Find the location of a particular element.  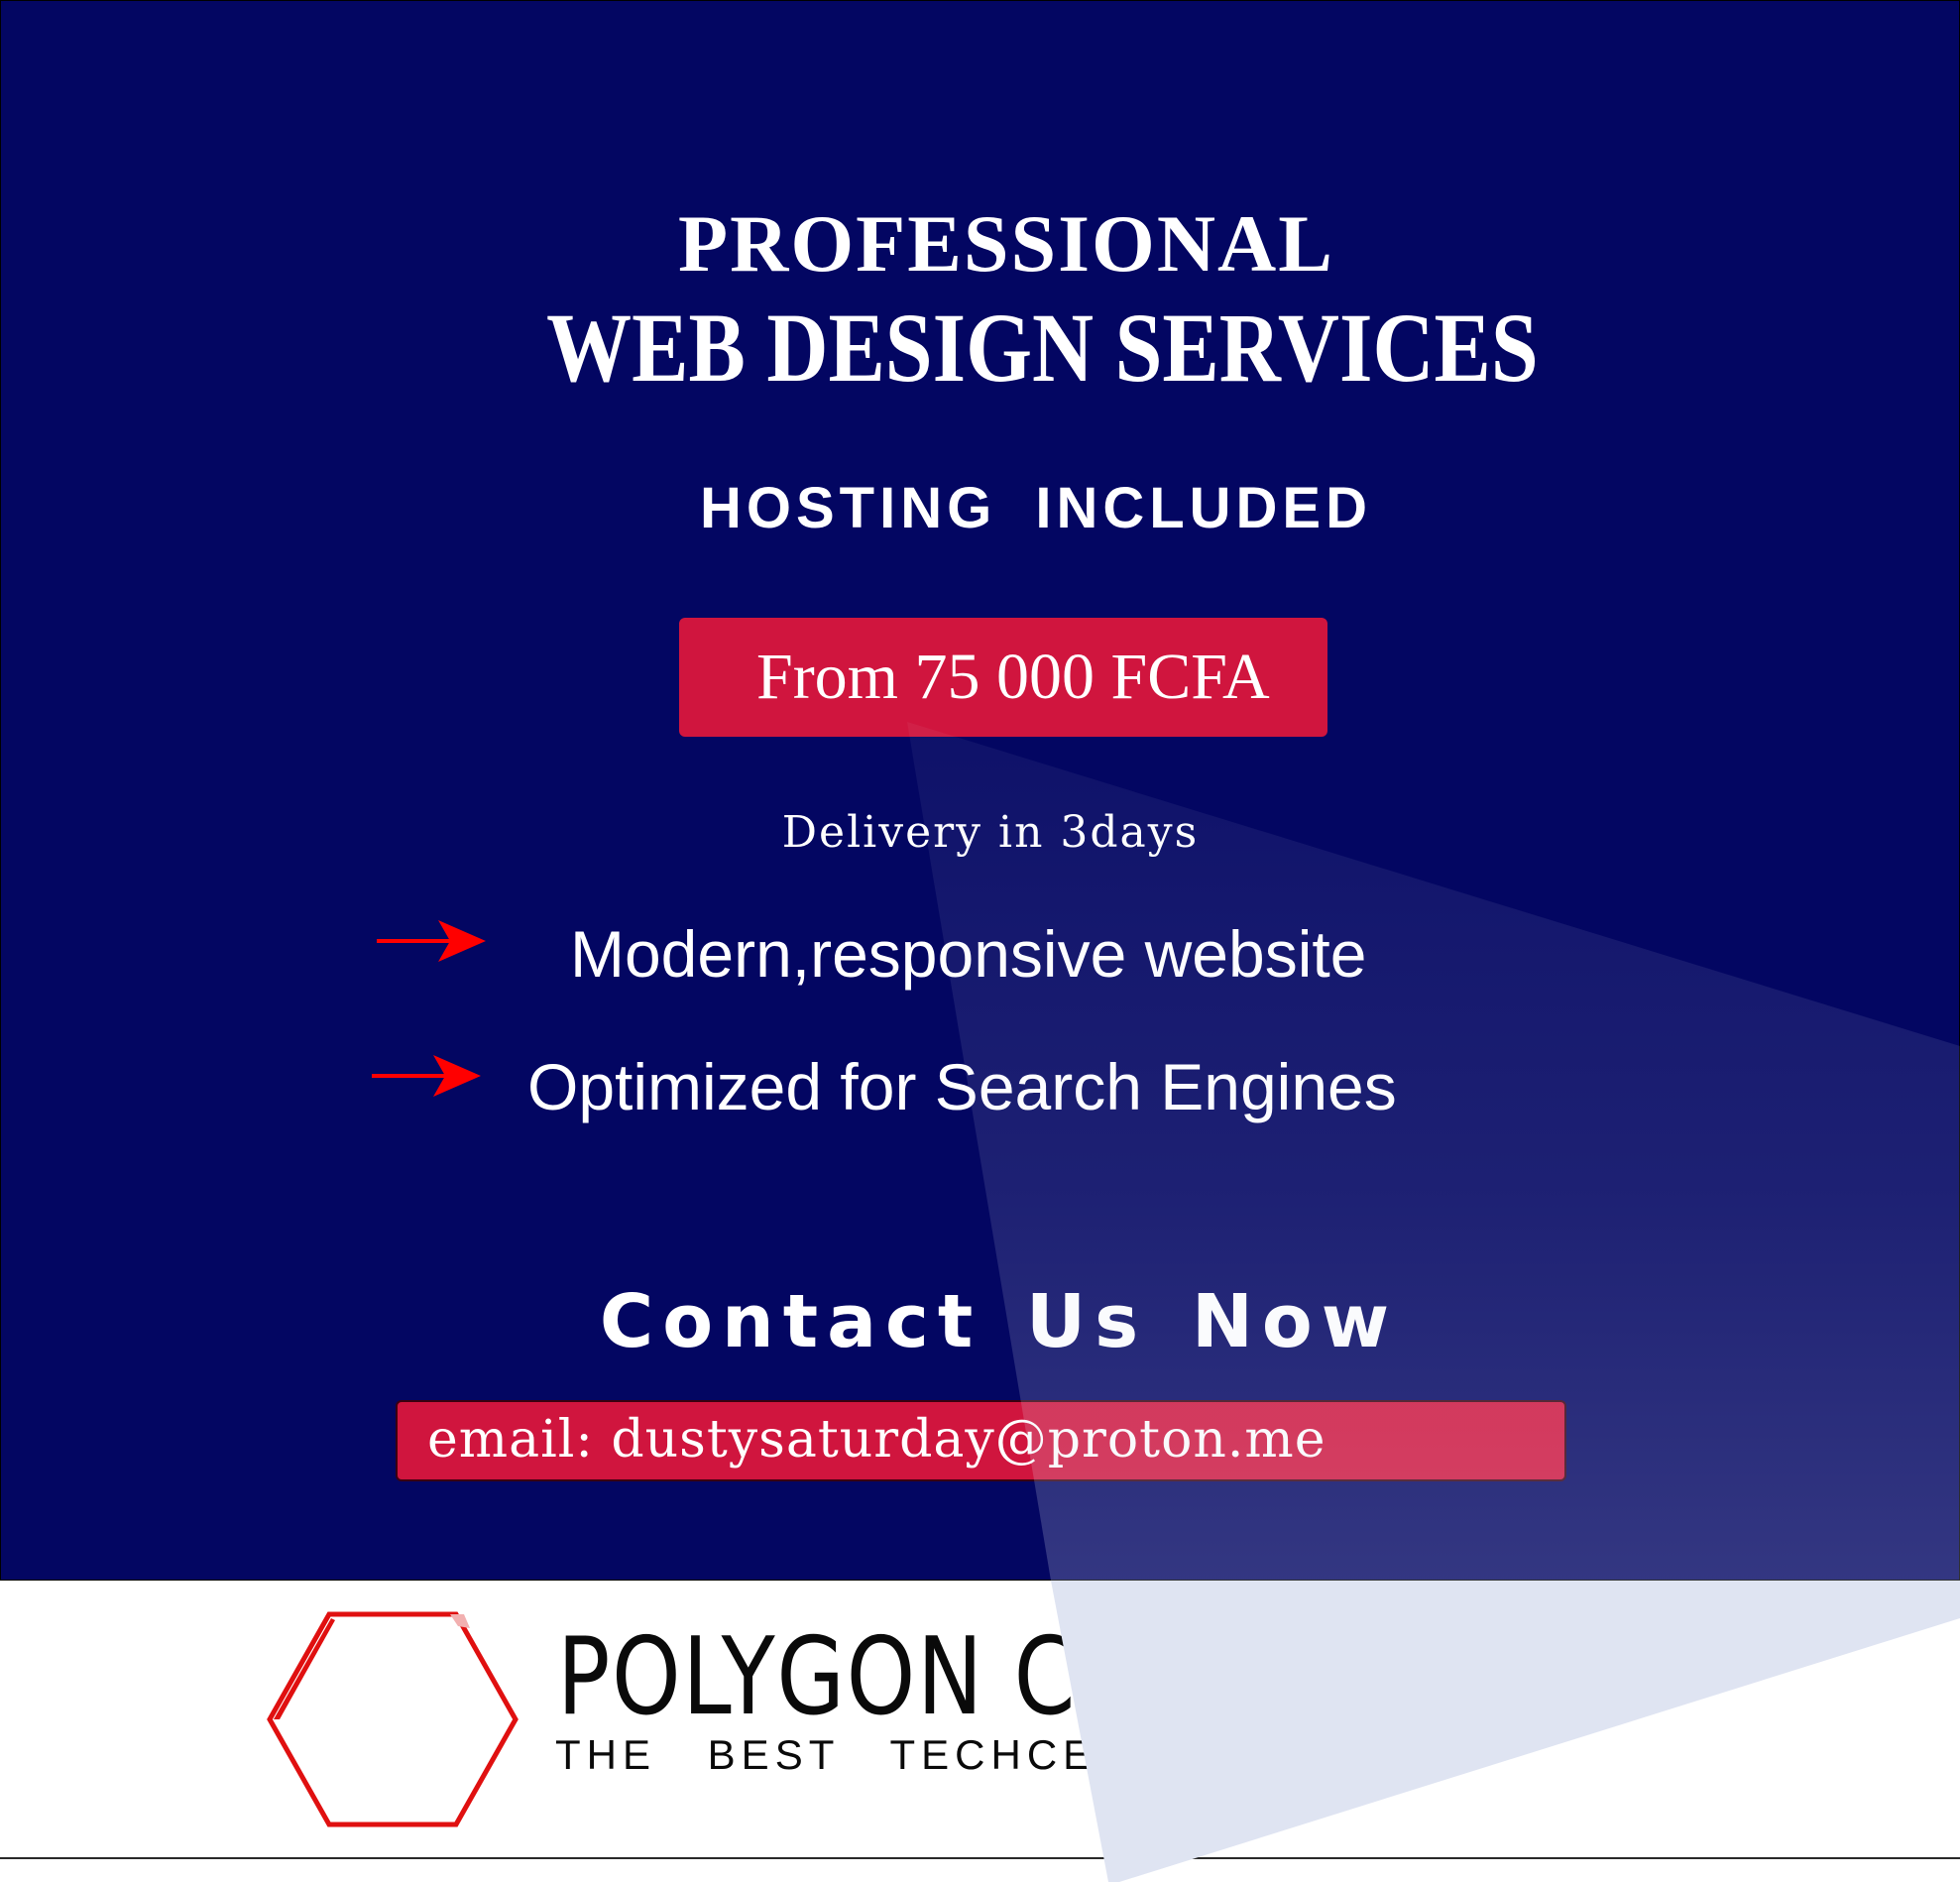

delivery-text: Delivery in 3days is located at coordinates (990, 832).